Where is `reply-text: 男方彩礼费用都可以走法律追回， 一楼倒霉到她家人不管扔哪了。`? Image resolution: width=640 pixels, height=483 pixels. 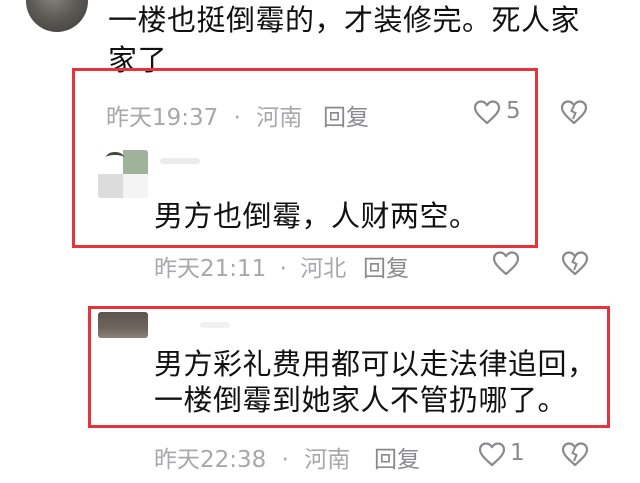 reply-text: 男方彩礼费用都可以走法律追回， 一楼倒霉到她家人不管扔哪了。 is located at coordinates (375, 382).